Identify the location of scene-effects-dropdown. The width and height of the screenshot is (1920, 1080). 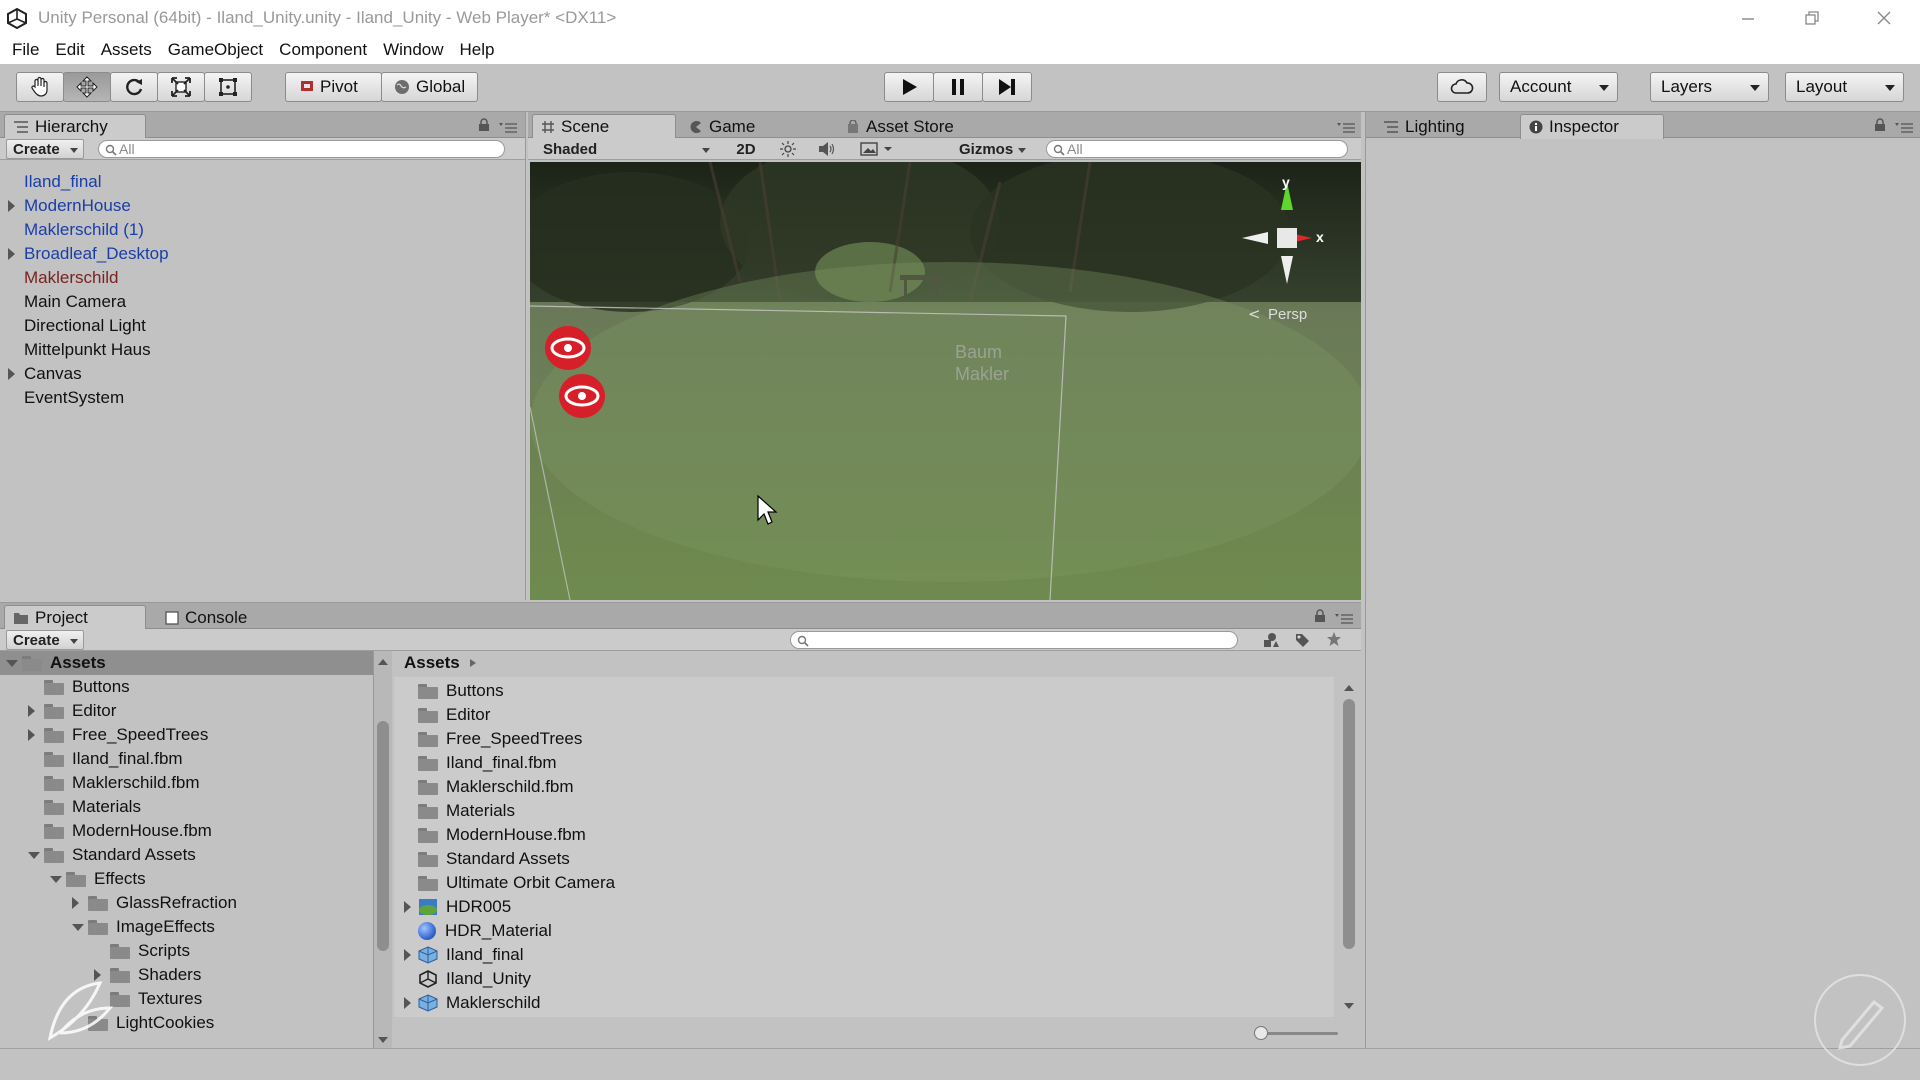
(877, 151).